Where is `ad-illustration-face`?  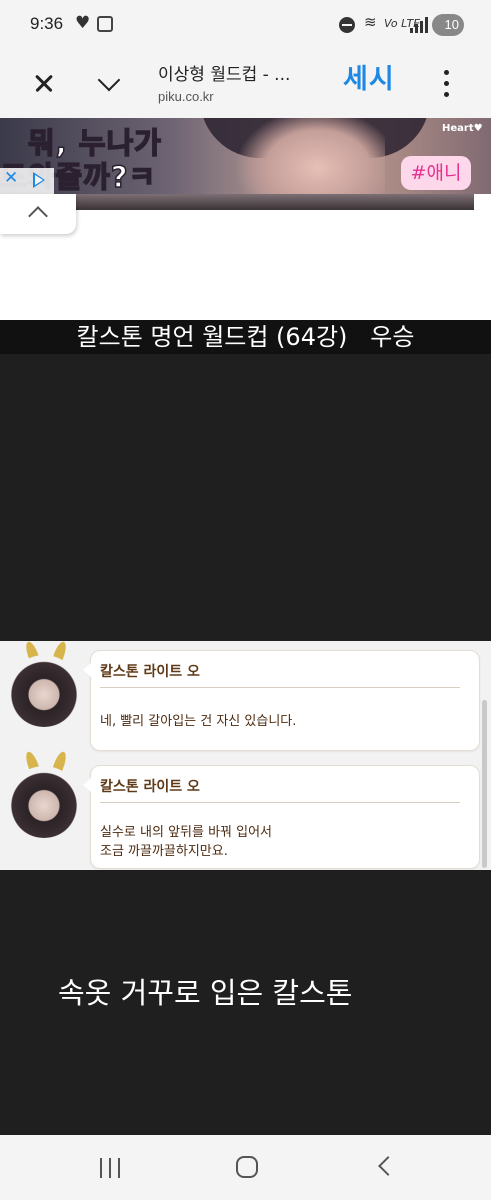
ad-illustration-face is located at coordinates (310, 156).